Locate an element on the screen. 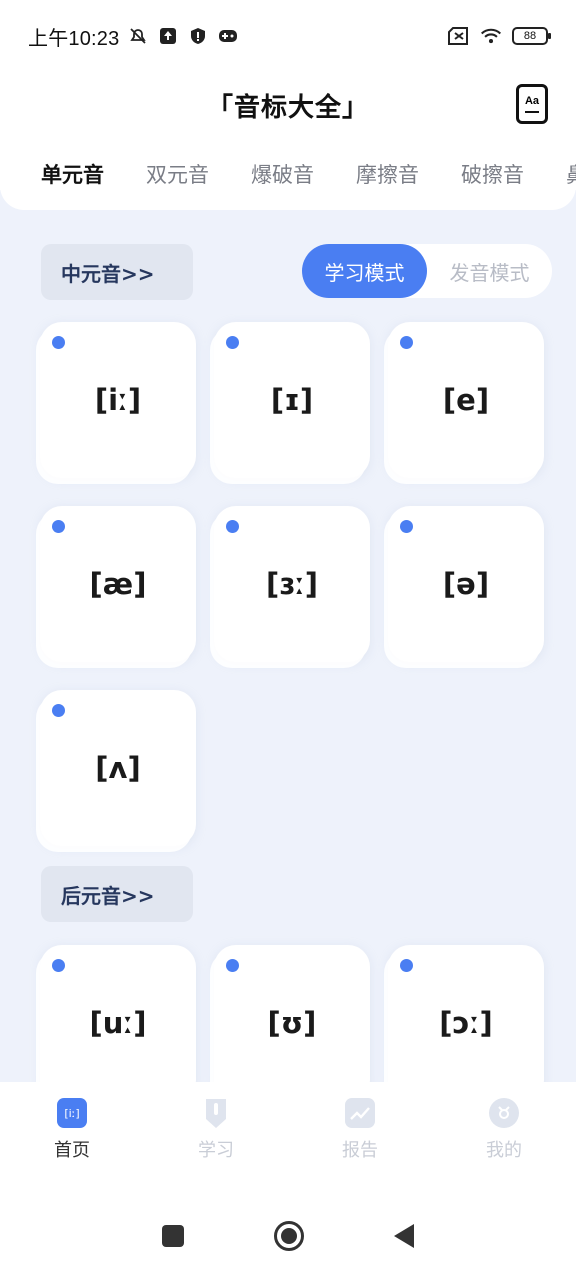  pencil-icon is located at coordinates (216, 1113).